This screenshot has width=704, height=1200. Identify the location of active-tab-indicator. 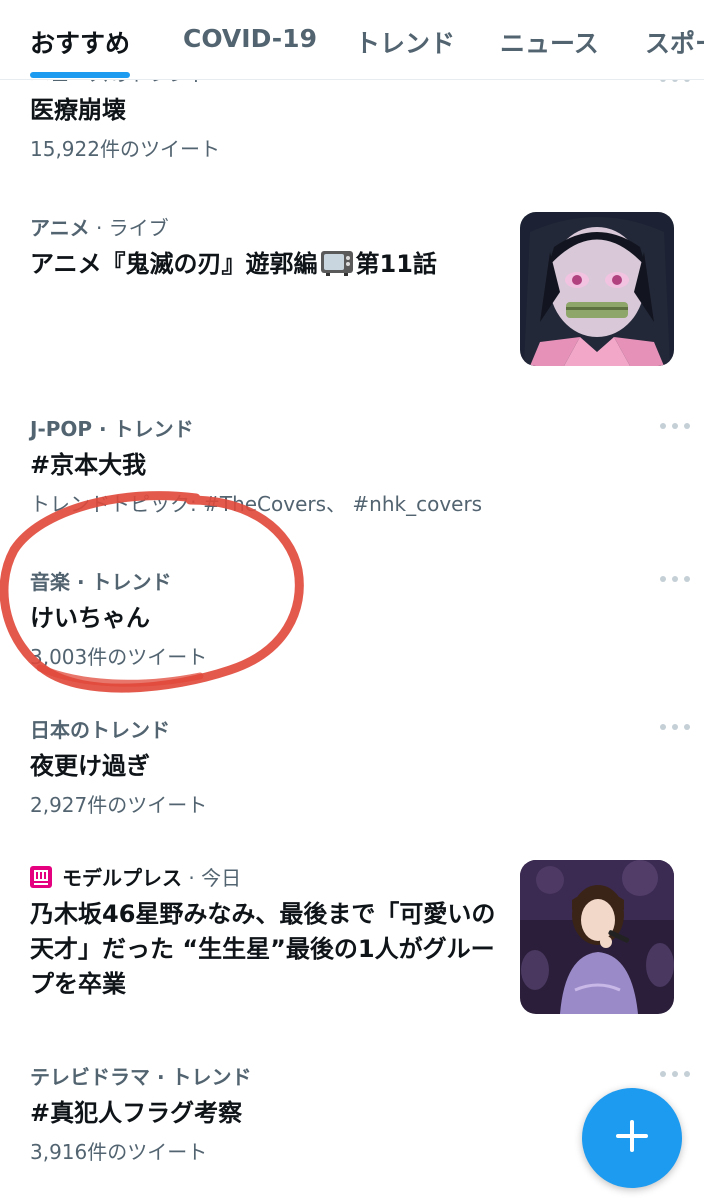
(80, 75).